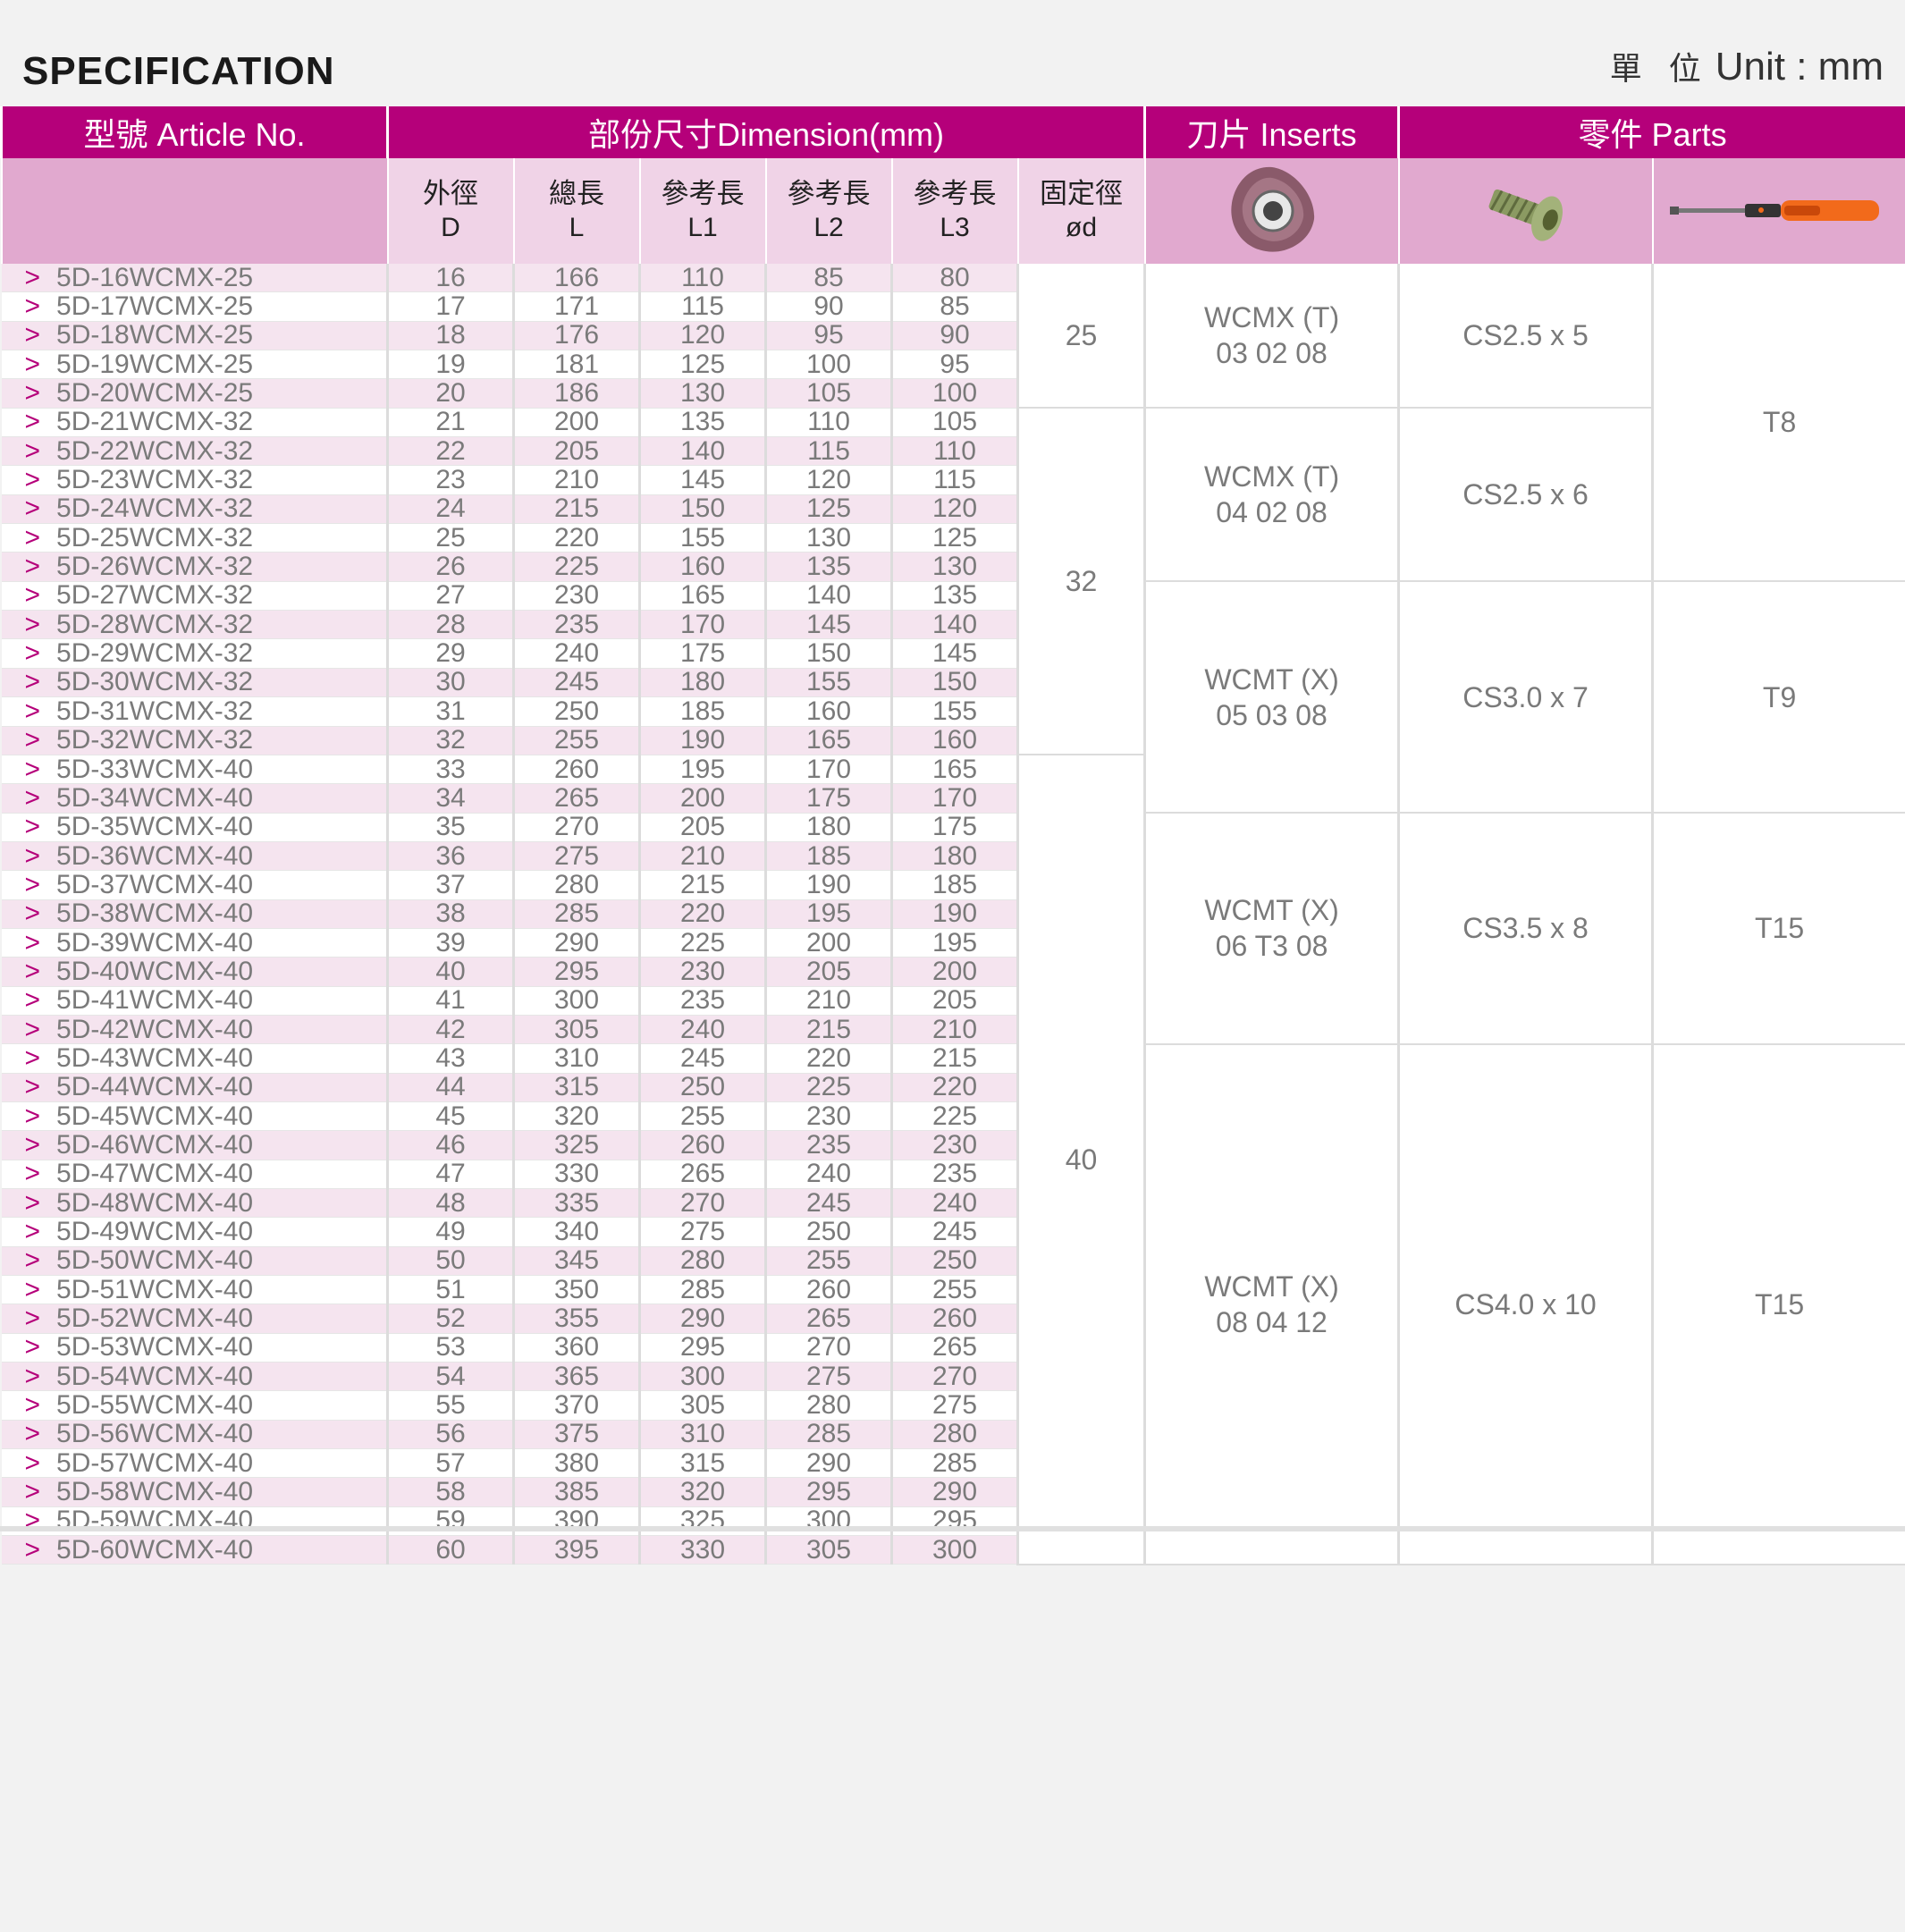 Image resolution: width=1905 pixels, height=1932 pixels. What do you see at coordinates (195, 1377) in the screenshot?
I see `article-cell: >5D-54WCMX-40` at bounding box center [195, 1377].